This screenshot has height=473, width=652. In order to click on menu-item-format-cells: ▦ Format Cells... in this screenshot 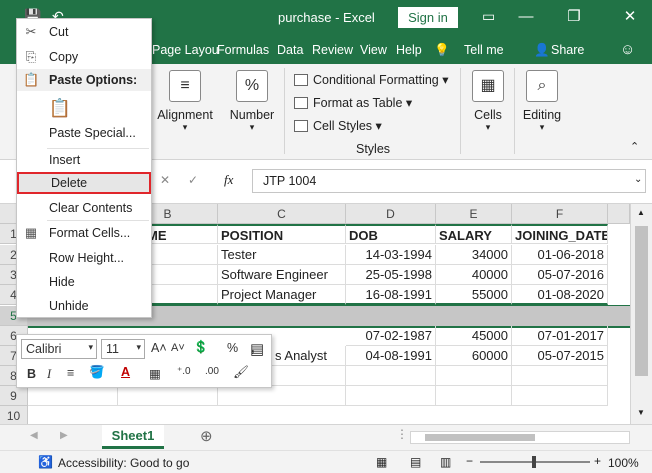, I will do `click(84, 233)`.